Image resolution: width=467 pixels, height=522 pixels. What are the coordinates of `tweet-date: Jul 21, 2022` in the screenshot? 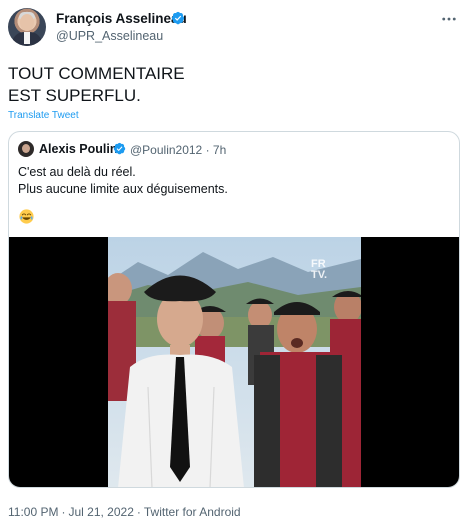 It's located at (100, 512).